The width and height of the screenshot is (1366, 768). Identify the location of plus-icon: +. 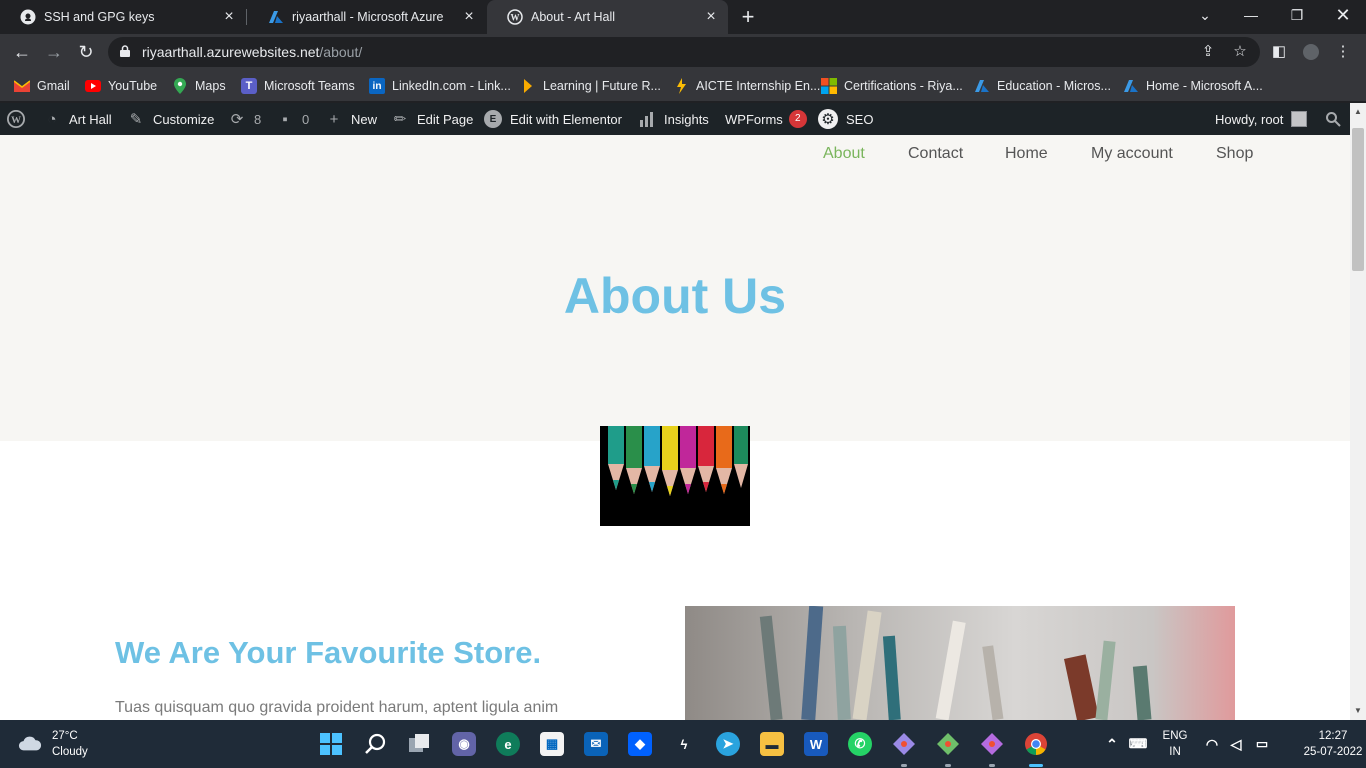
(334, 119).